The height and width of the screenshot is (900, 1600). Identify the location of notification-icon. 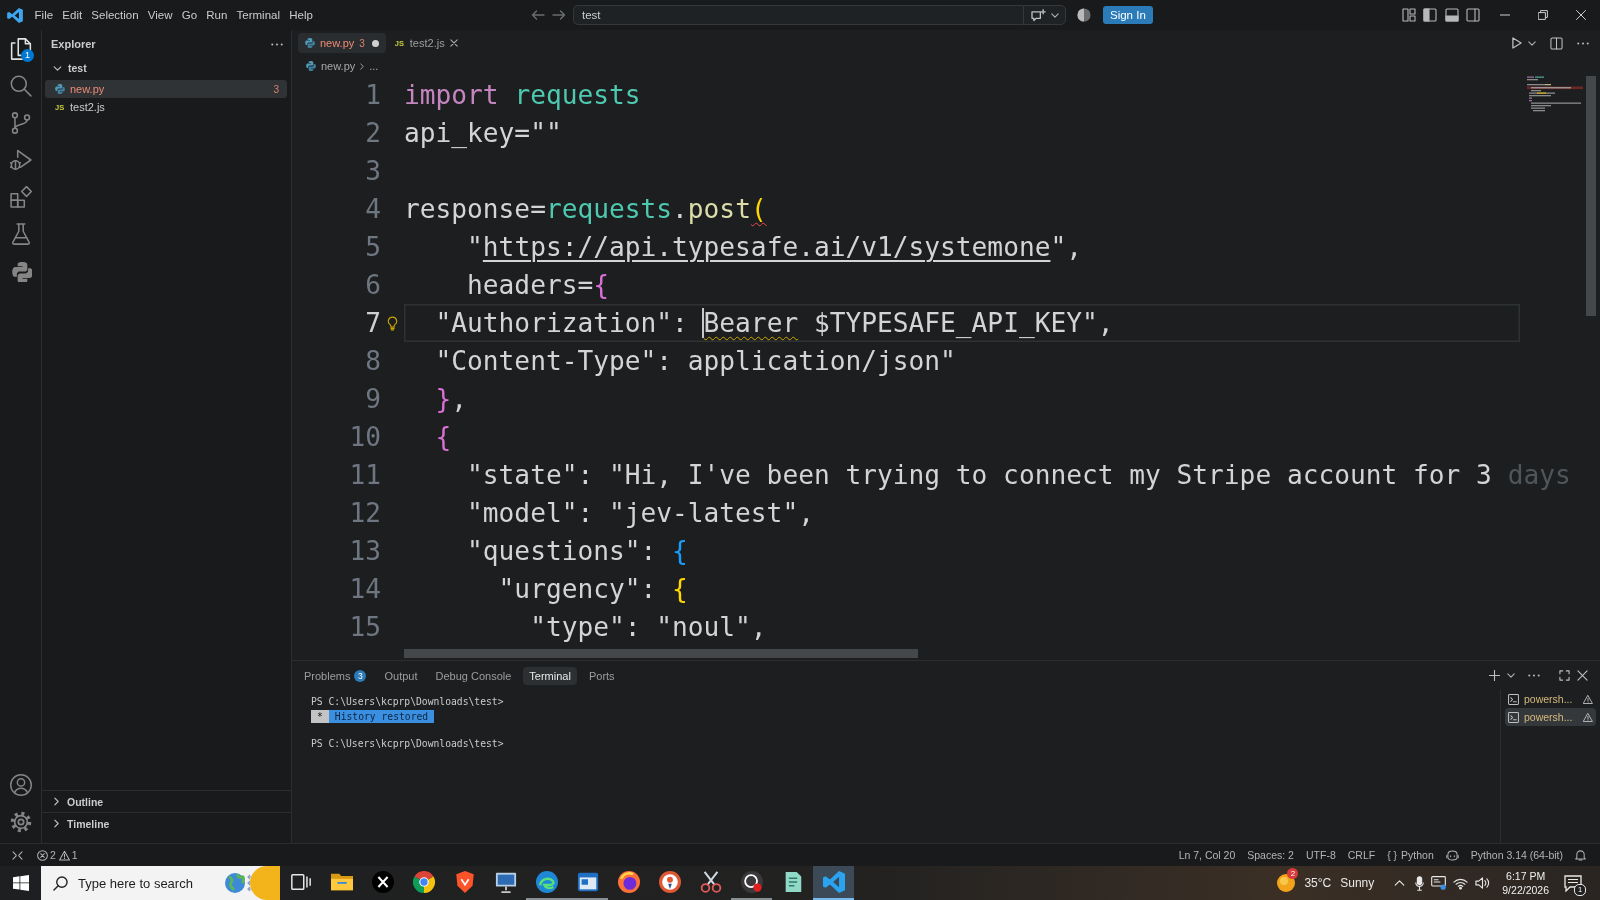
(1573, 883).